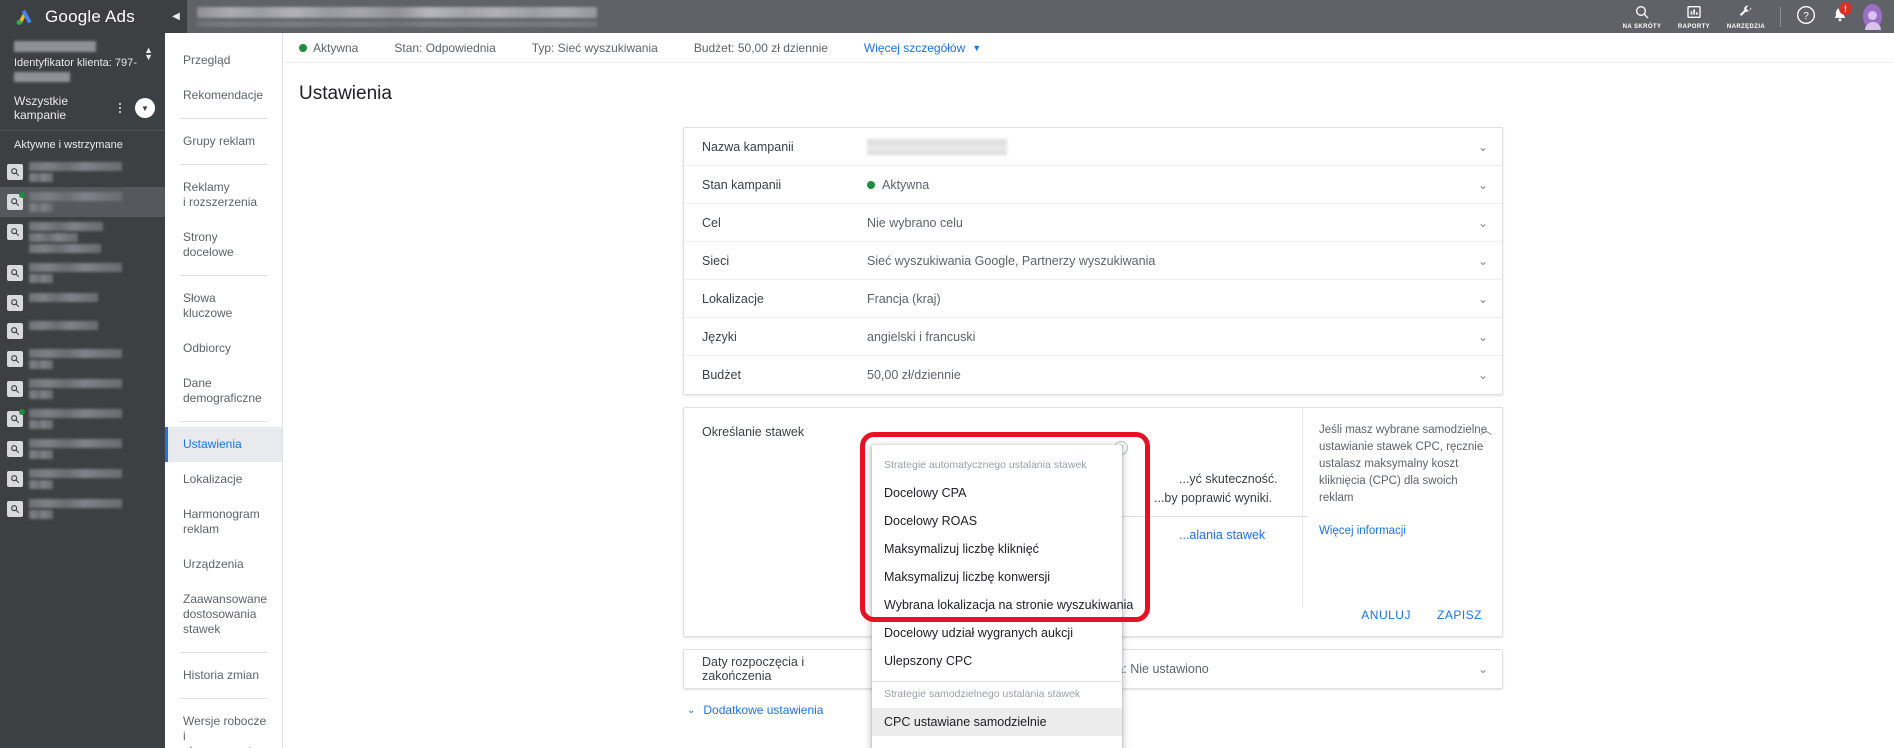  What do you see at coordinates (397, 23) in the screenshot?
I see `redacted-line` at bounding box center [397, 23].